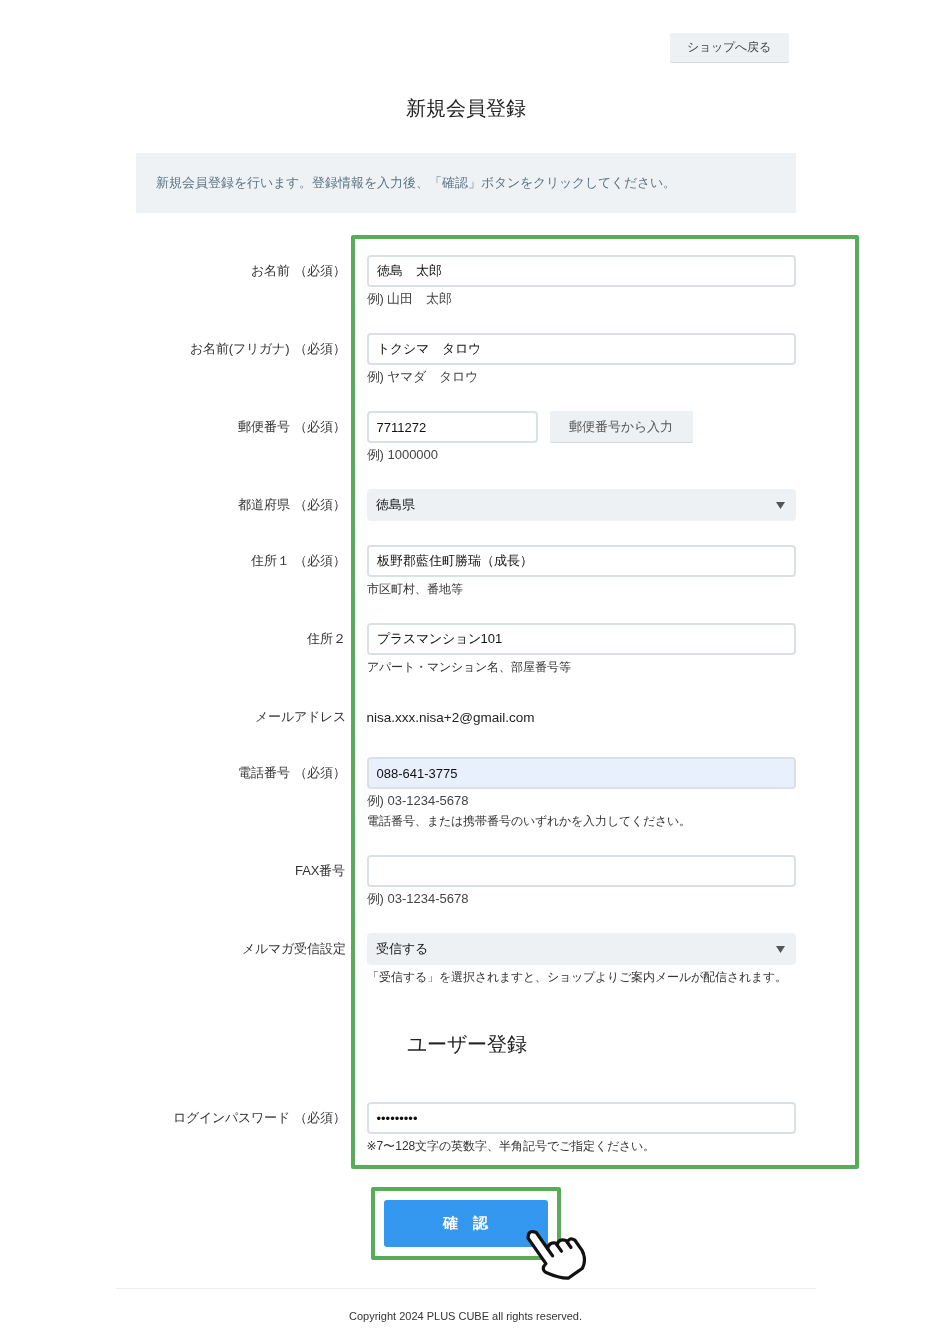  I want to click on password-field: •••••••••, so click(581, 1118).